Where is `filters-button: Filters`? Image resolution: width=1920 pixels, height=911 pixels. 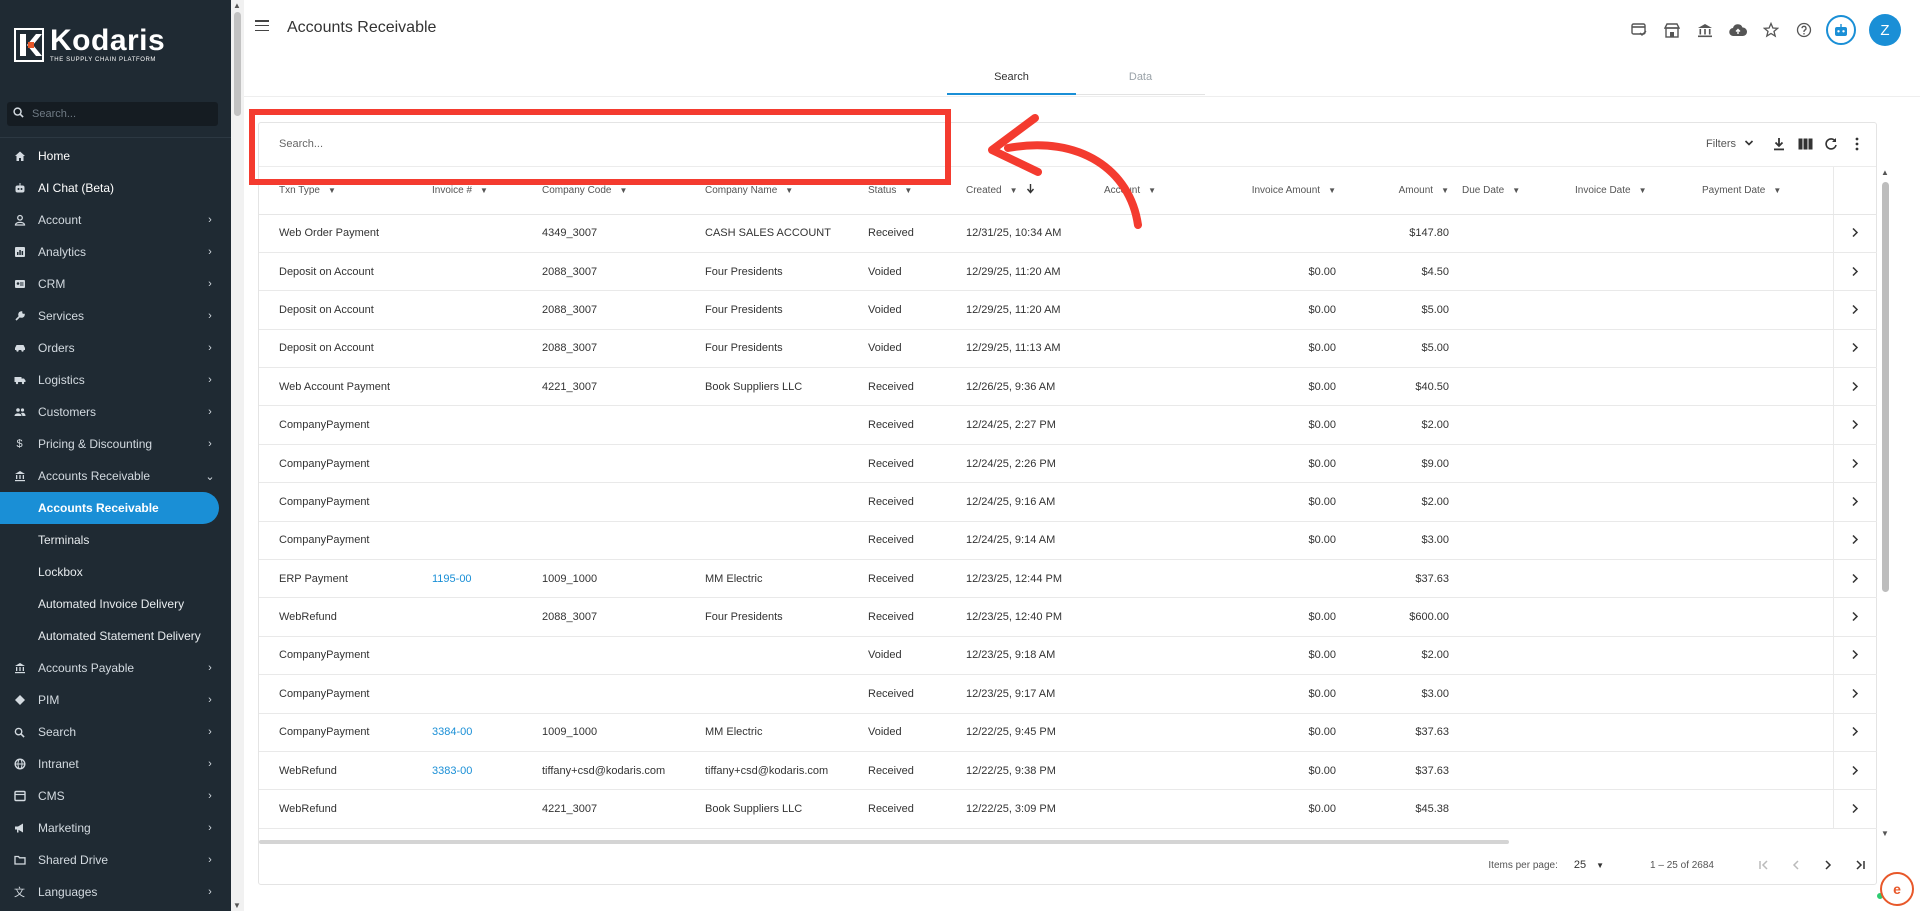 filters-button: Filters is located at coordinates (1730, 144).